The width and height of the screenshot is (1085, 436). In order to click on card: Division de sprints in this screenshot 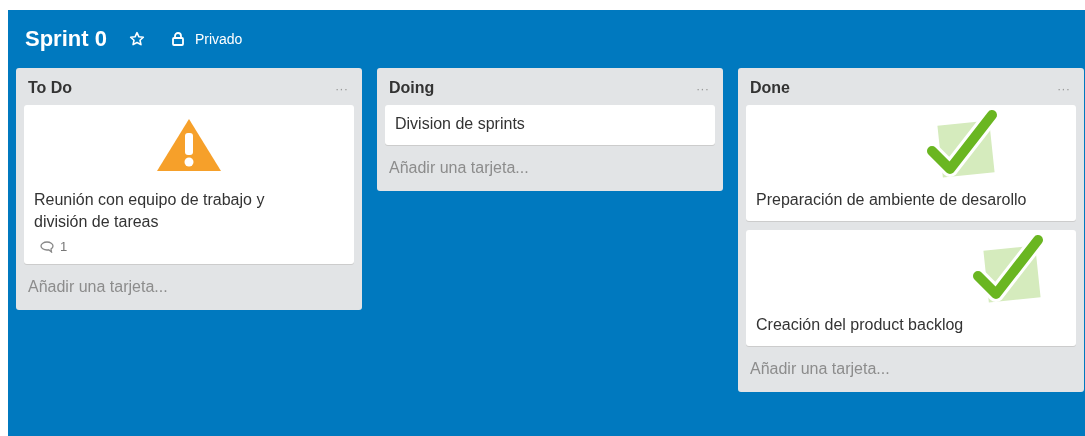, I will do `click(550, 125)`.